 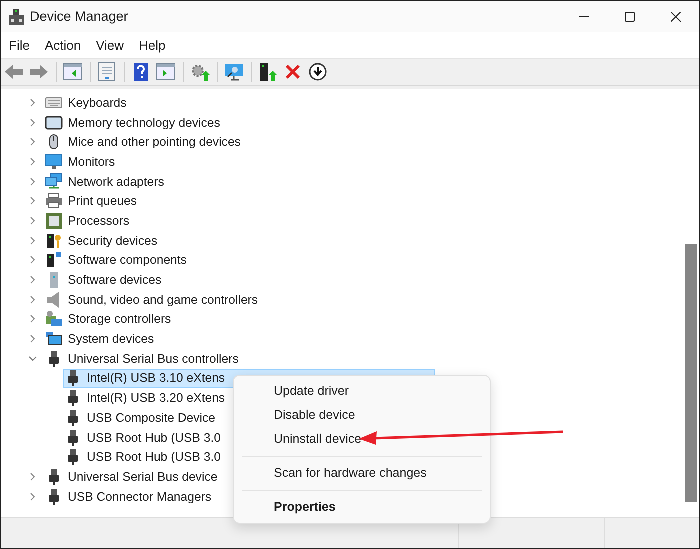 I want to click on window-title: Device Manager, so click(x=79, y=16).